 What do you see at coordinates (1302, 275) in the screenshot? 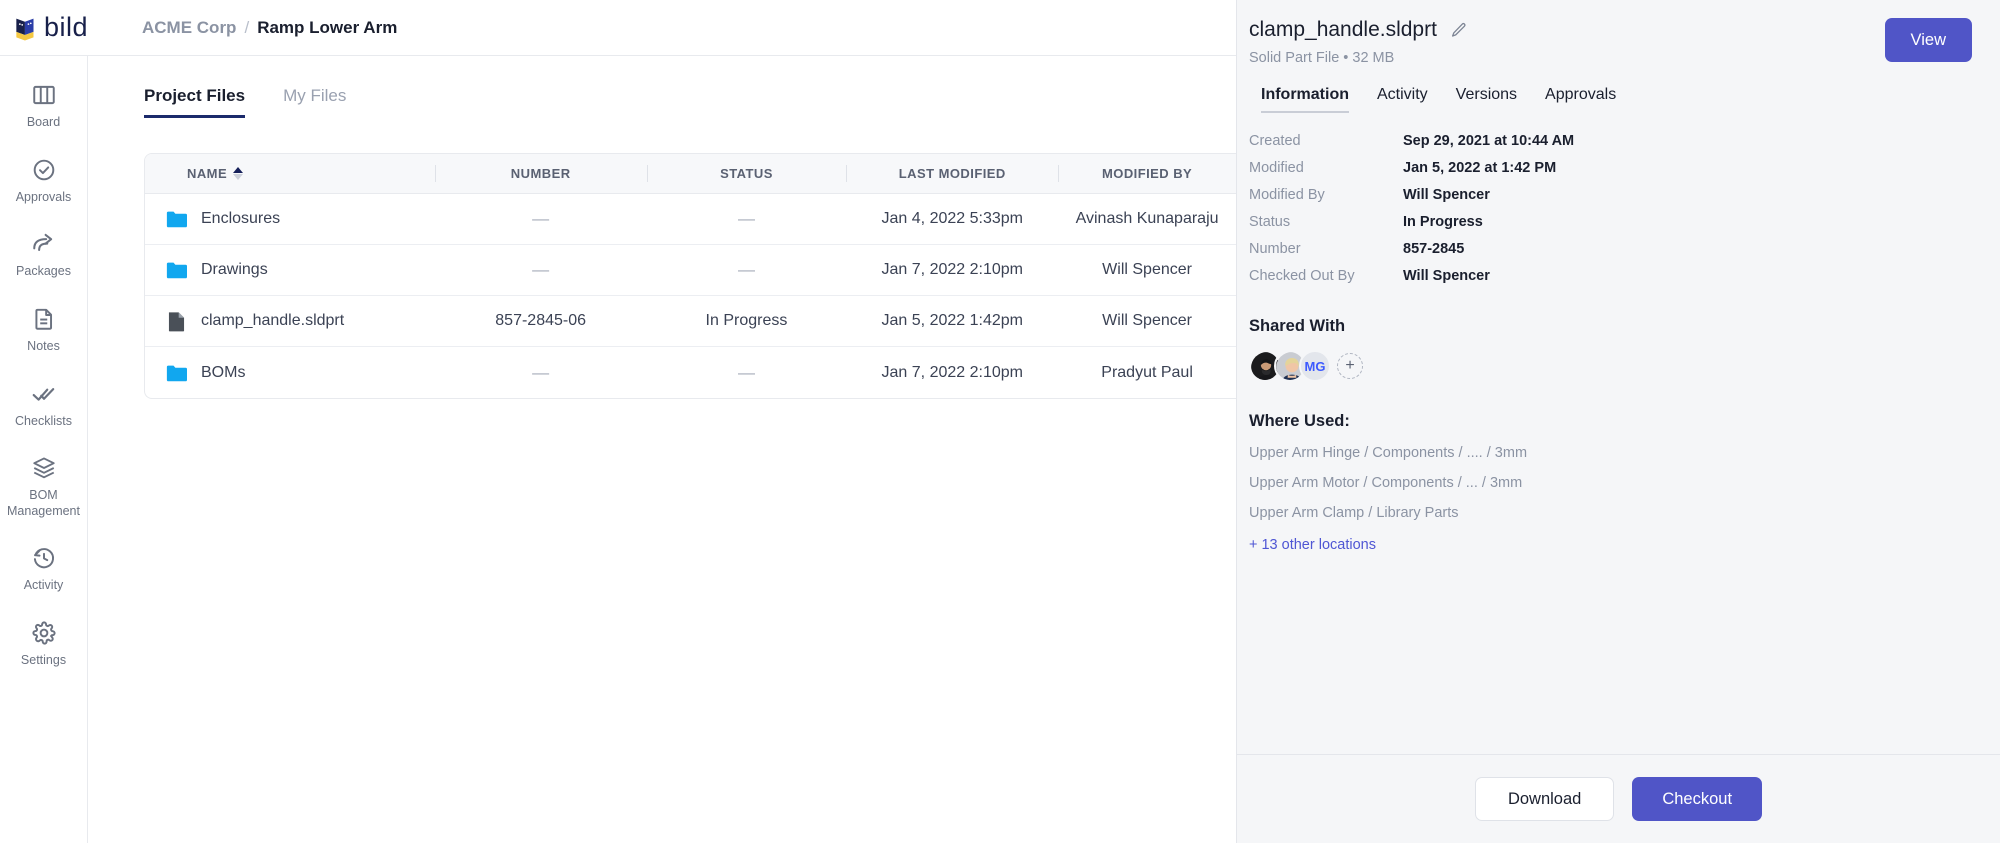
I see `info-key: Checked Out By` at bounding box center [1302, 275].